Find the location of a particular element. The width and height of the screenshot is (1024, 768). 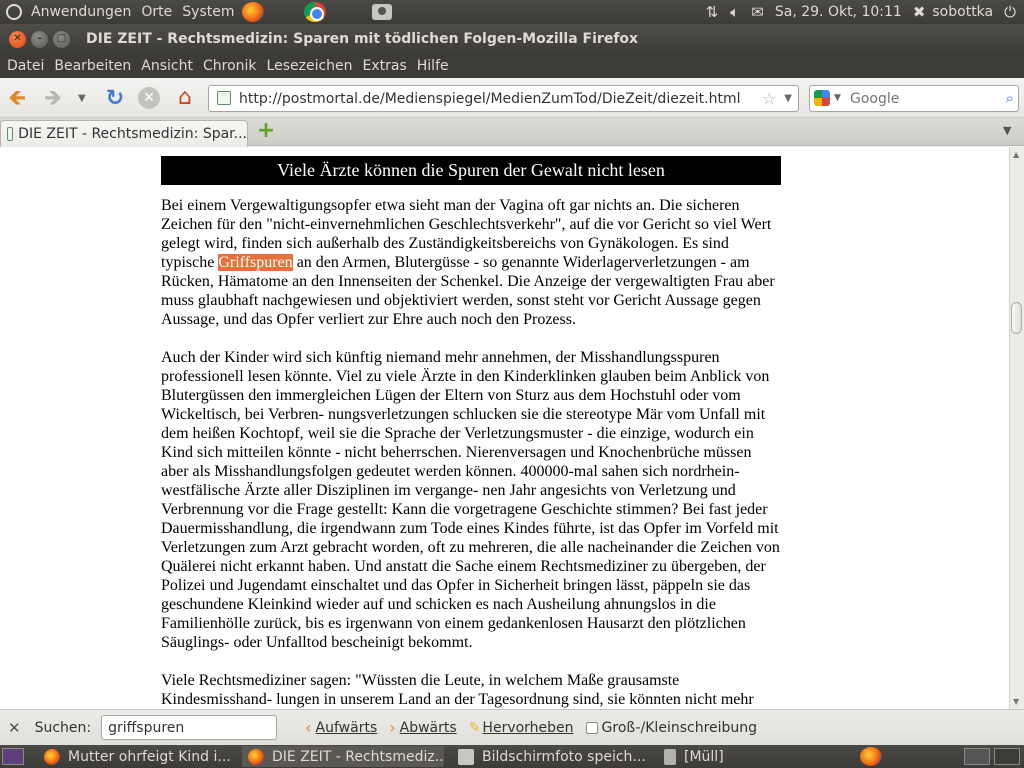

back-arrow-icon: 🡸 is located at coordinates (17, 99).